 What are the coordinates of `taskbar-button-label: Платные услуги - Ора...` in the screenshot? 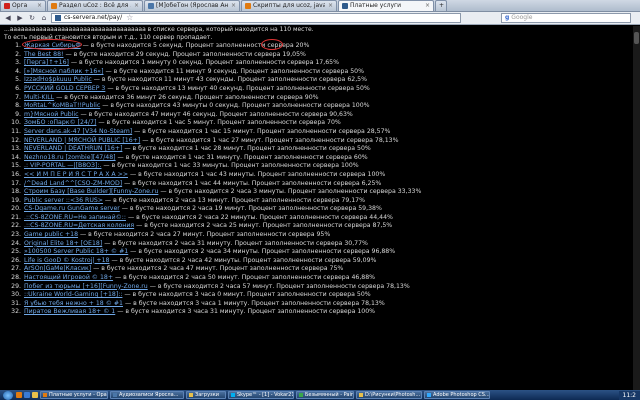 It's located at (78, 395).